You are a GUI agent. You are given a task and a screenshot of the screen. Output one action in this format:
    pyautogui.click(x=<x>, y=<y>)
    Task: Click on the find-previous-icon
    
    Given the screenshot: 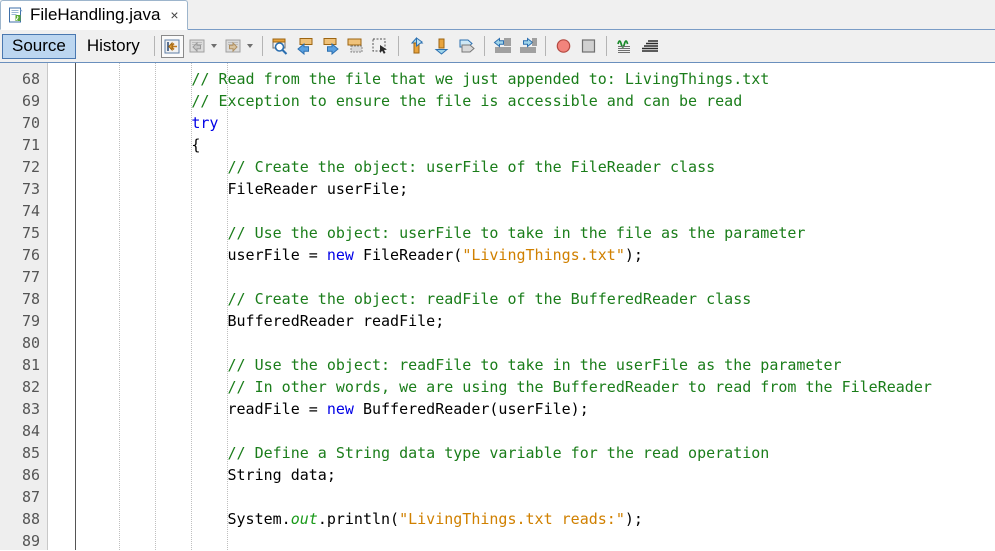 What is the action you would take?
    pyautogui.click(x=305, y=46)
    